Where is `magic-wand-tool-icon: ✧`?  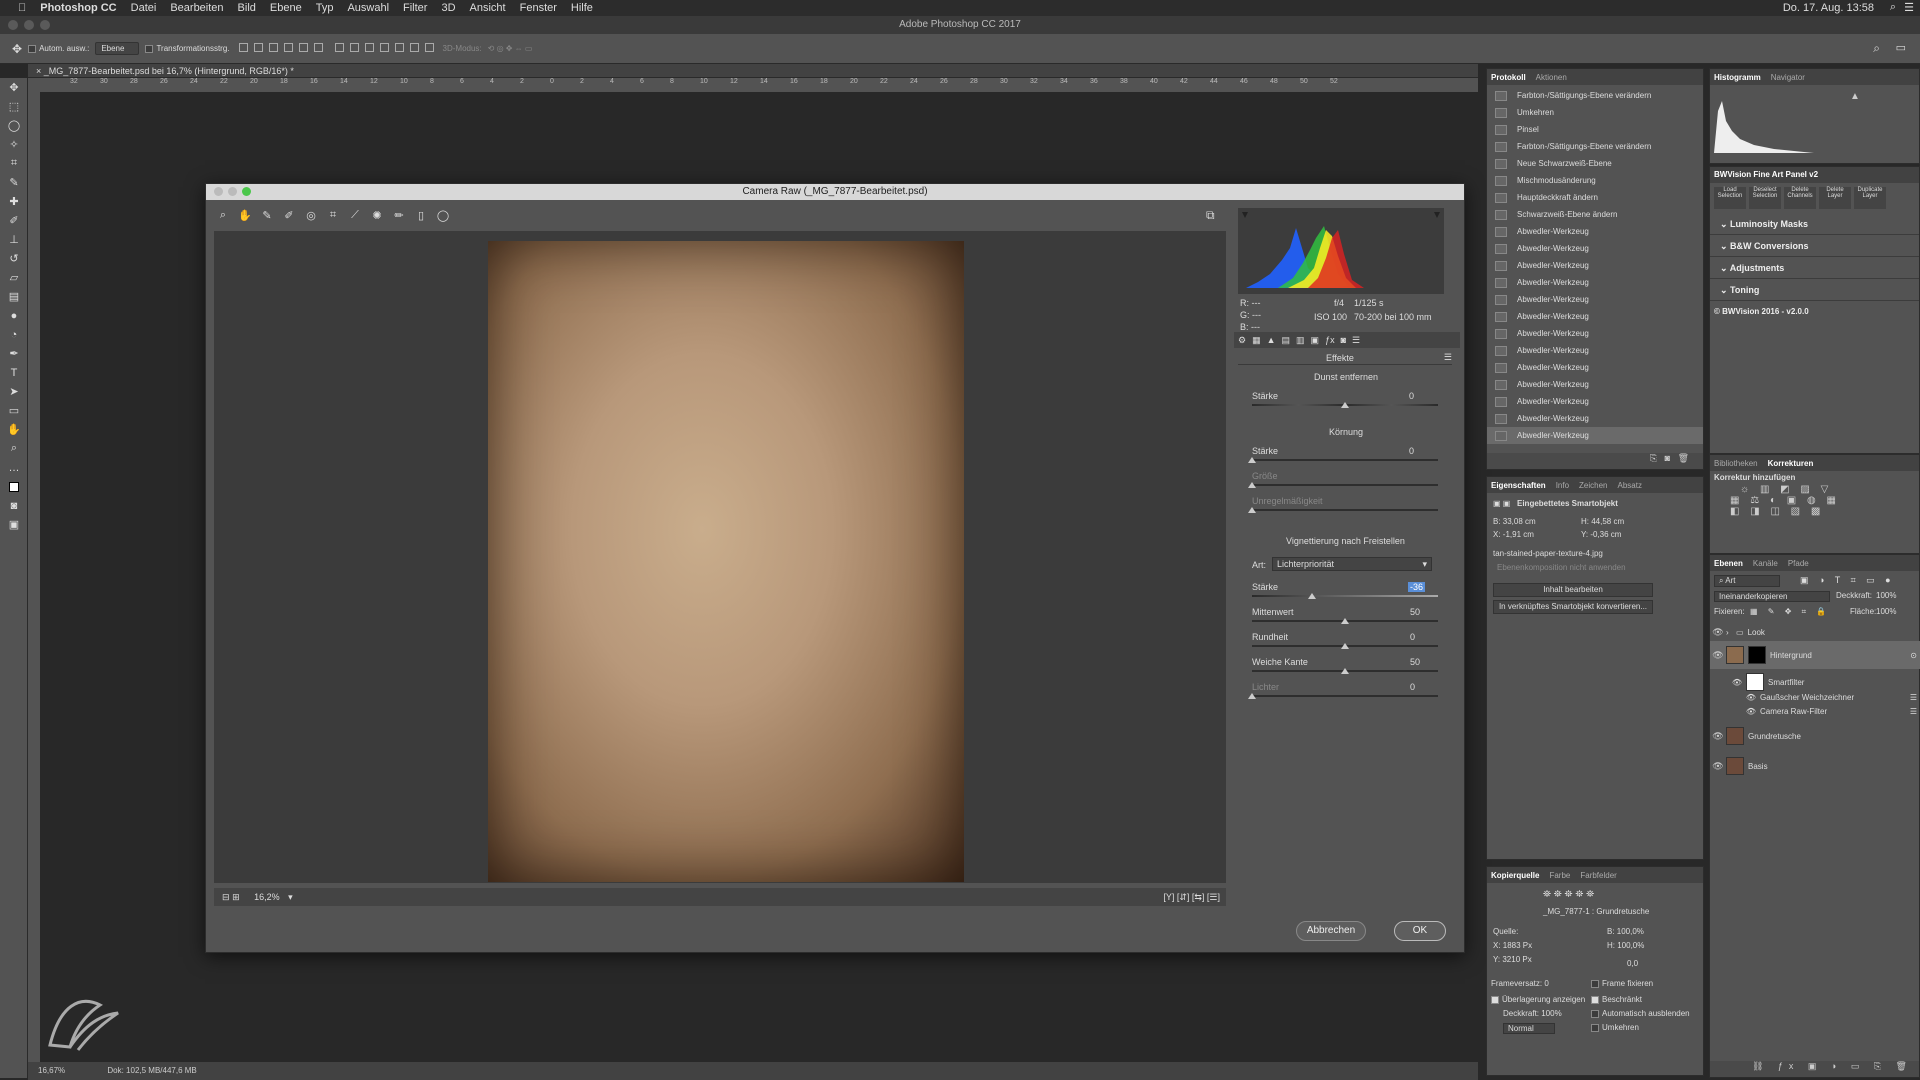 magic-wand-tool-icon: ✧ is located at coordinates (14, 144).